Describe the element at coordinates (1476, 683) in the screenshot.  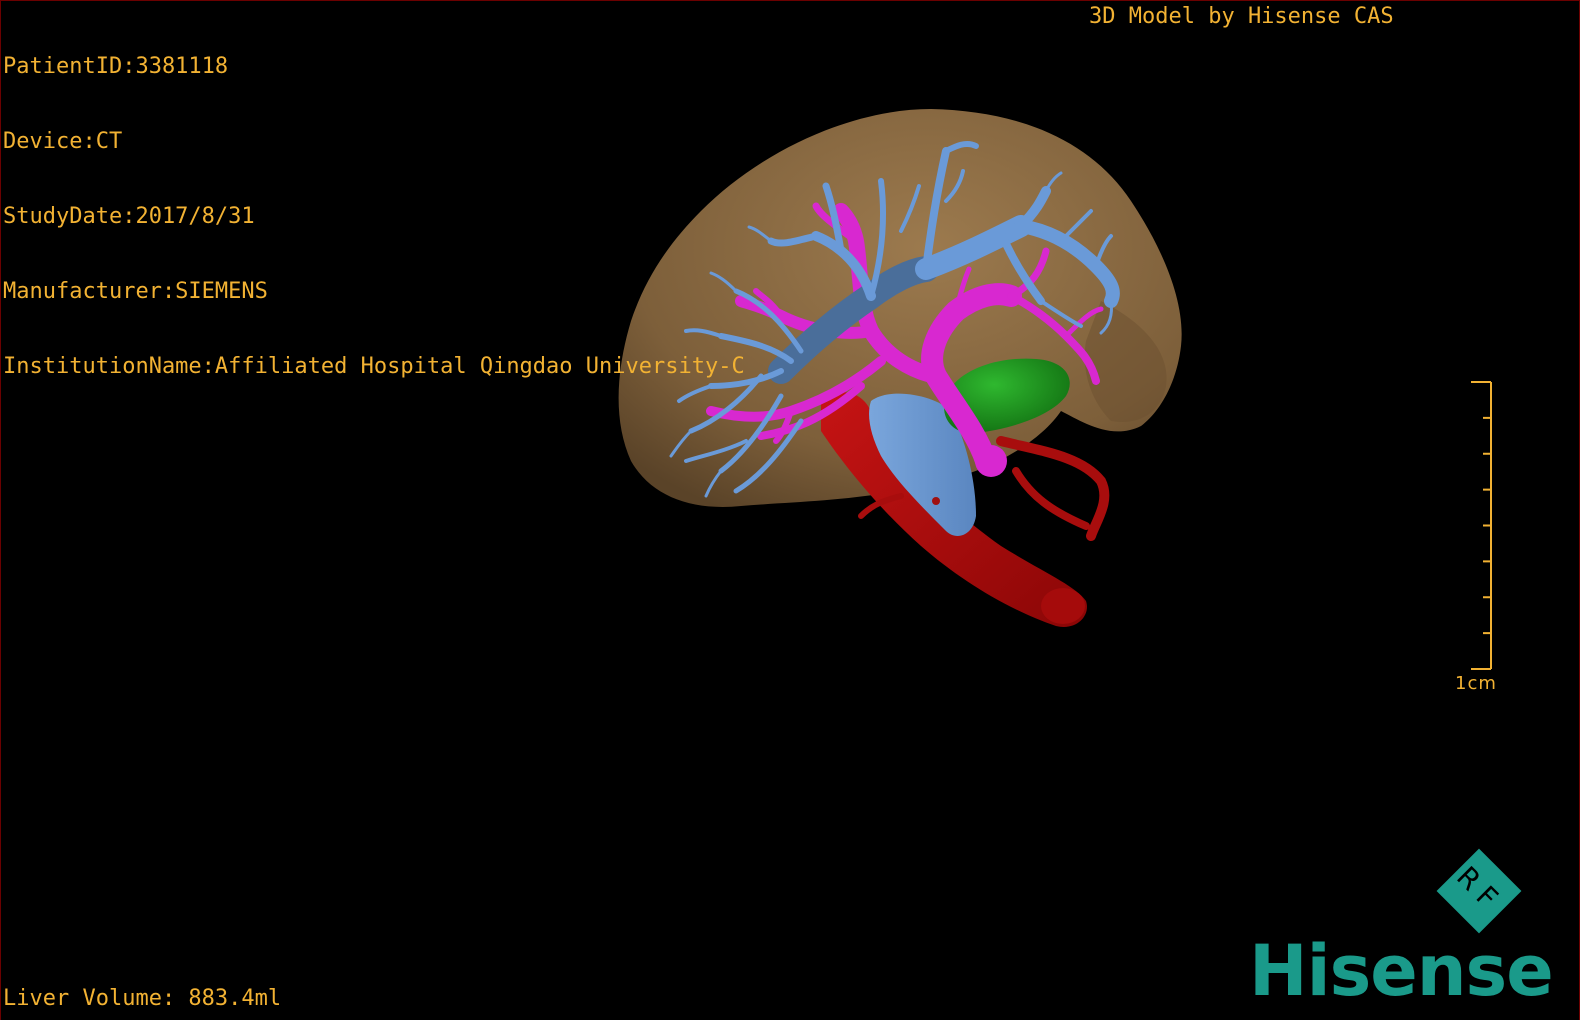
I see `scale-label: 1cm` at that location.